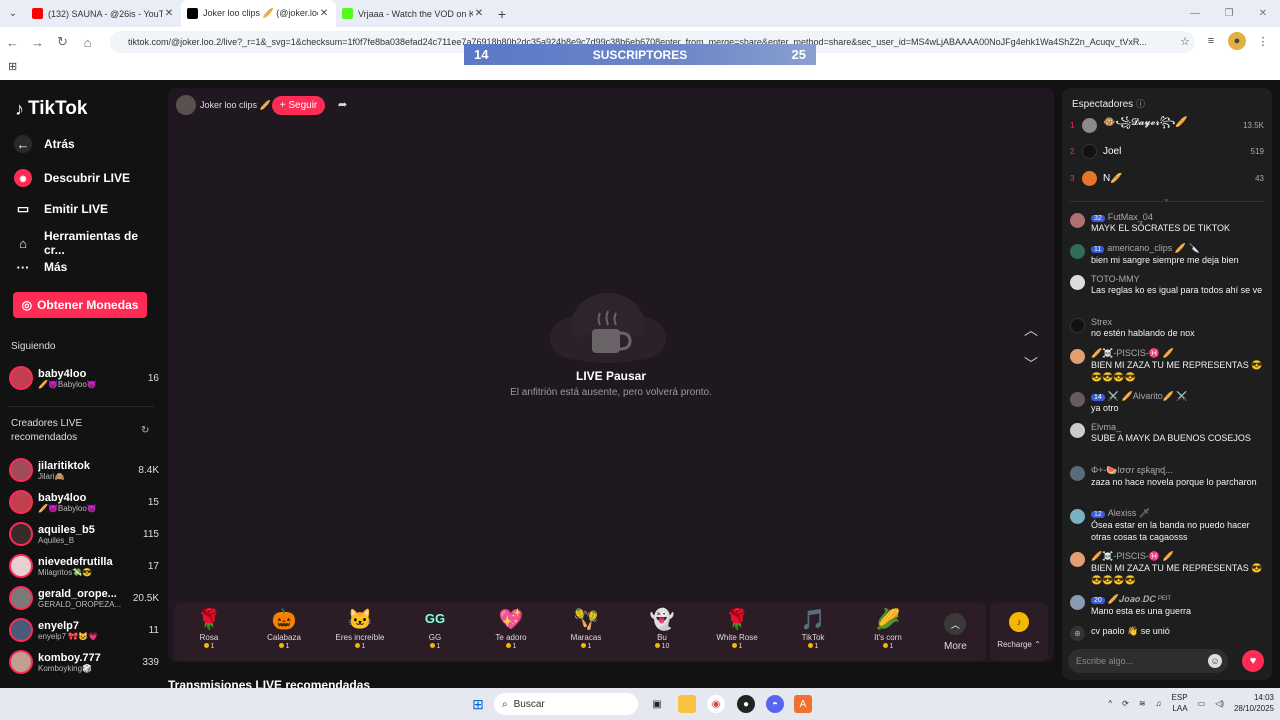  What do you see at coordinates (41, 267) in the screenshot?
I see `sidebar-item-more: ··· Más` at bounding box center [41, 267].